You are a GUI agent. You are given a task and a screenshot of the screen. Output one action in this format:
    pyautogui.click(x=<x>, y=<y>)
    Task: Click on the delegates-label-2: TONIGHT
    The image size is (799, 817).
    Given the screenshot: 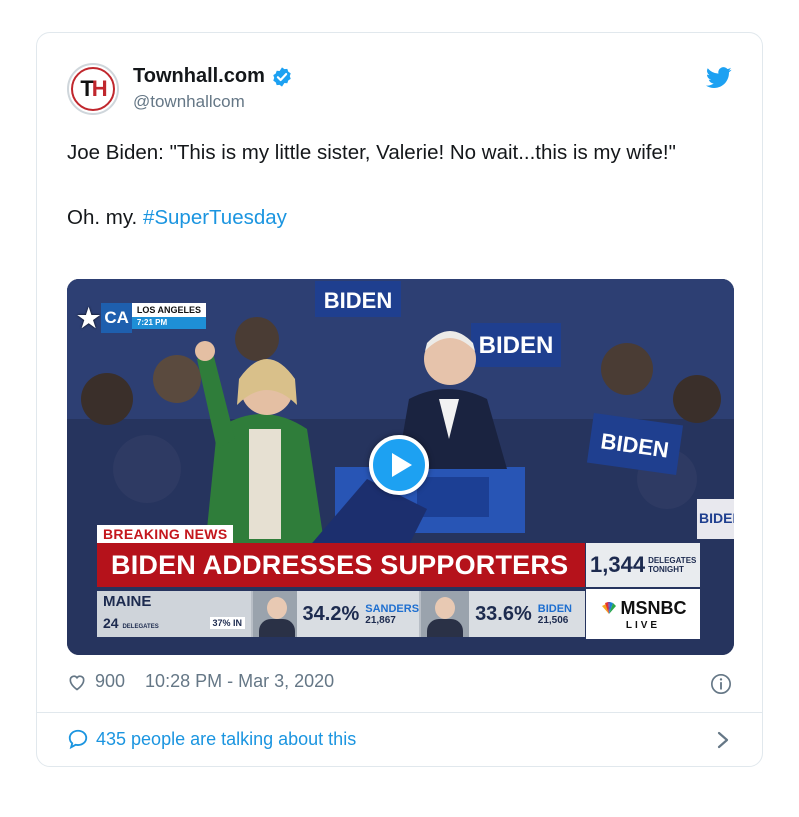 What is the action you would take?
    pyautogui.click(x=666, y=569)
    